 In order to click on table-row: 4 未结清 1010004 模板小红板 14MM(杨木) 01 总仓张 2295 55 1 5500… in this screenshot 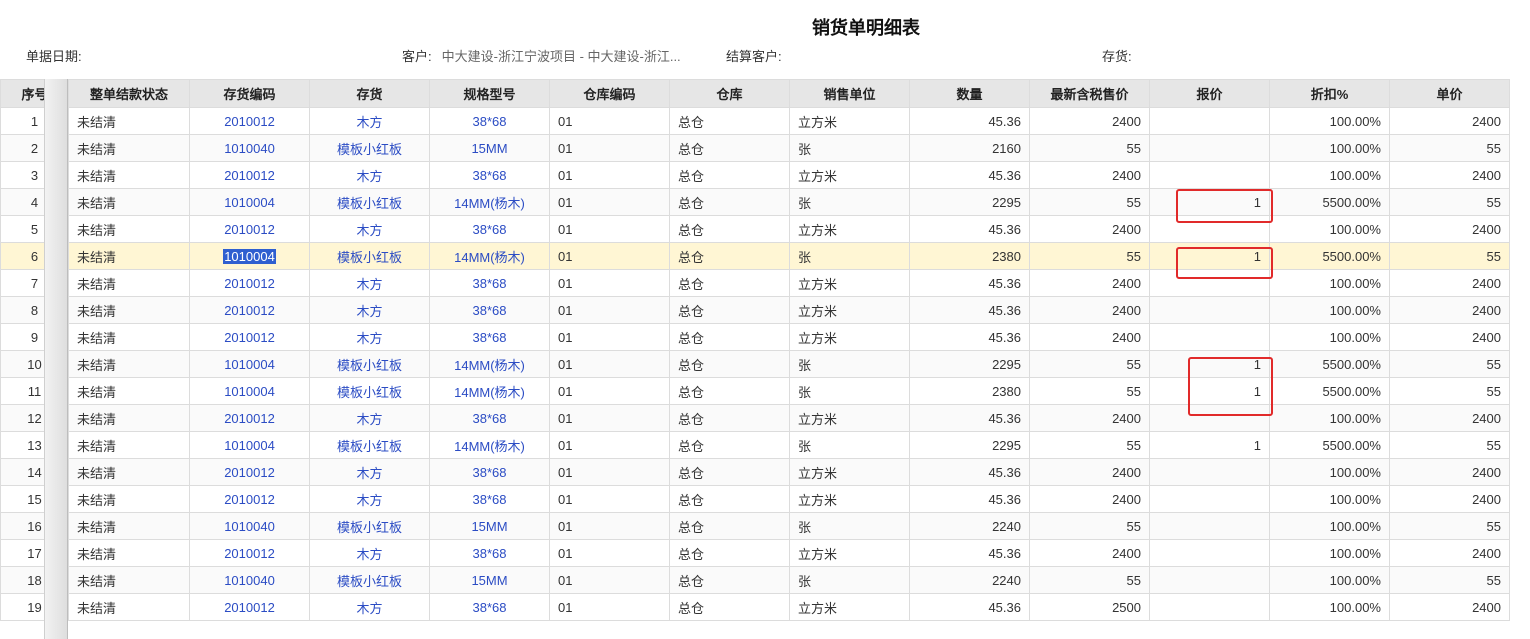, I will do `click(755, 202)`.